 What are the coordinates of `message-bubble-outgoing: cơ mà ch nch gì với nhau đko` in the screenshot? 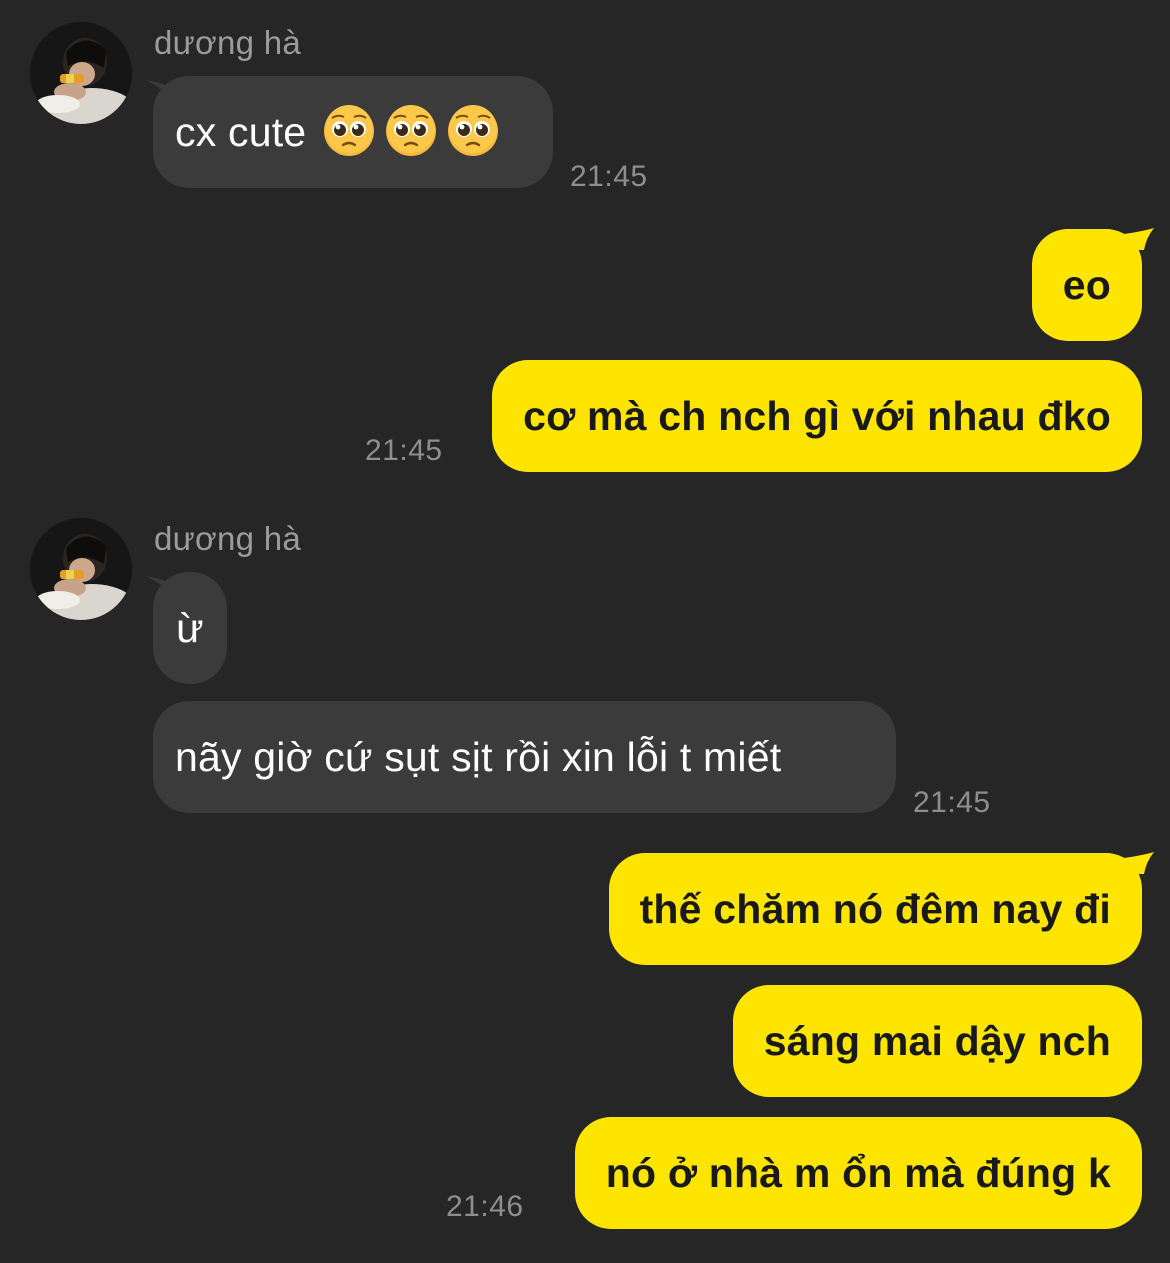 It's located at (817, 416).